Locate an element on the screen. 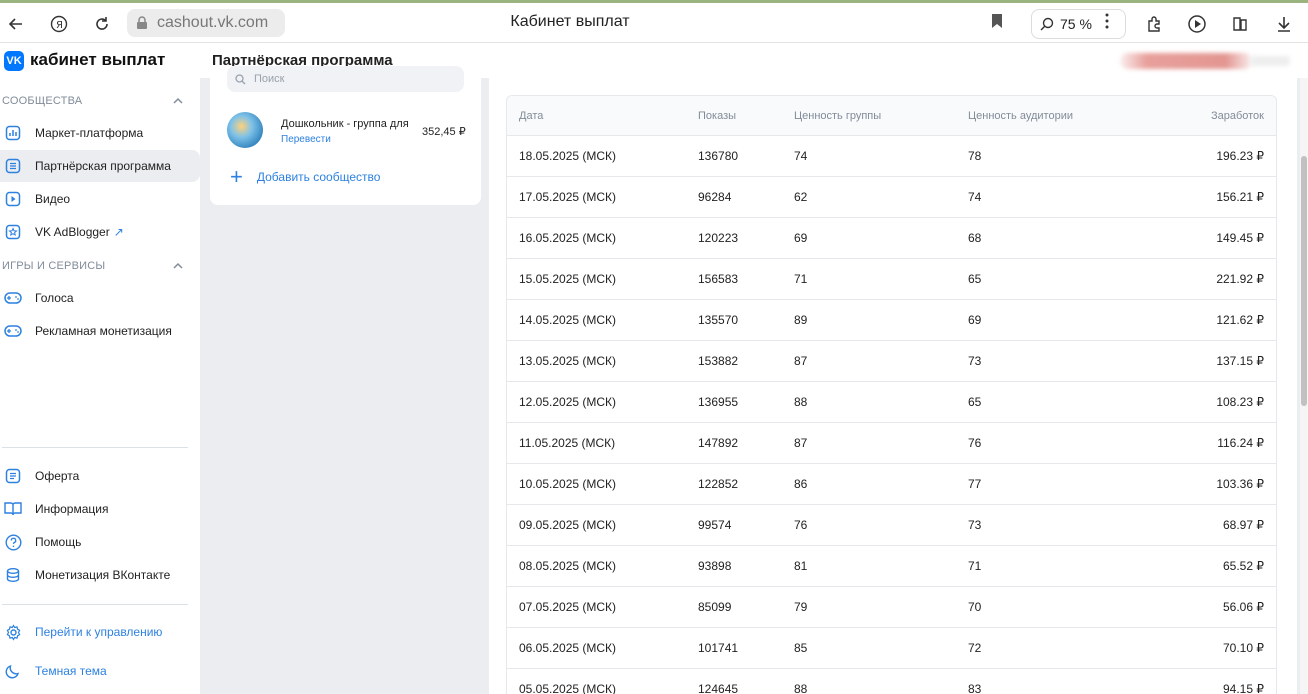 The height and width of the screenshot is (694, 1308). play-icon is located at coordinates (1197, 24).